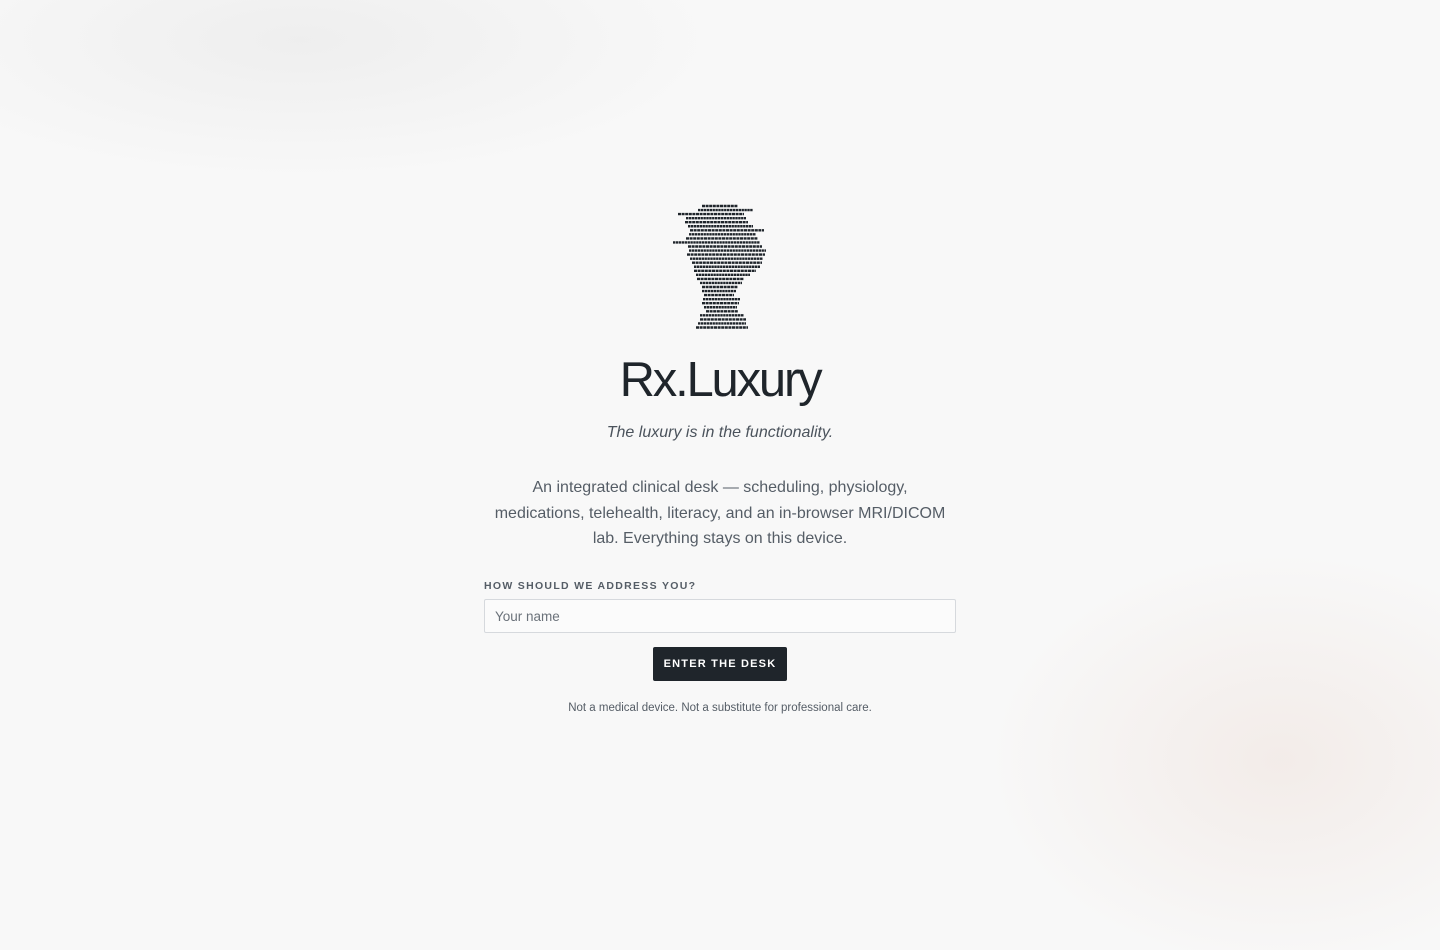 The width and height of the screenshot is (1440, 950). I want to click on name-field-label: HOW SHOULD WE ADDRESS YOU?, so click(590, 586).